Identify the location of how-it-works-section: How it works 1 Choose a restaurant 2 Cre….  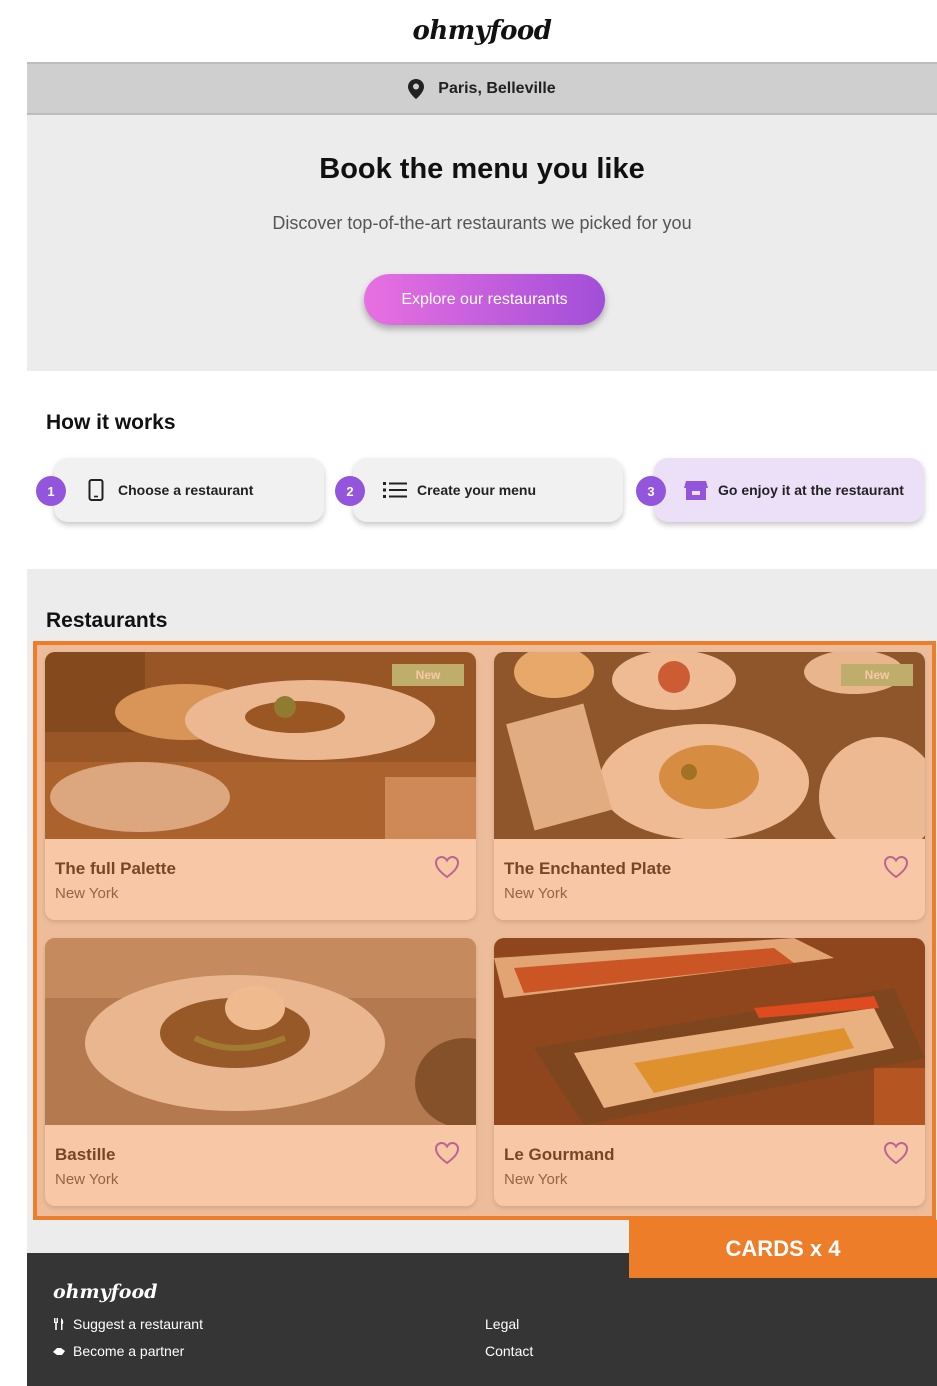
(482, 470).